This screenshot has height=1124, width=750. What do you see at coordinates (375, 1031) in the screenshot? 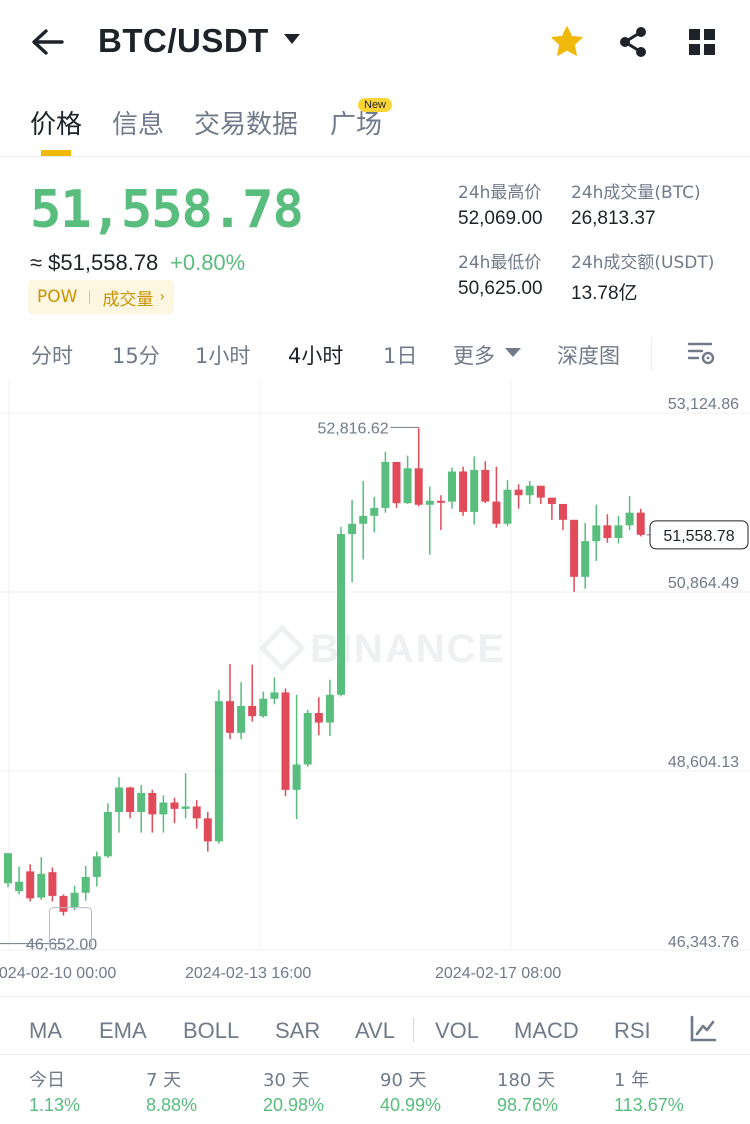
I see `indicator-avl: AVL` at bounding box center [375, 1031].